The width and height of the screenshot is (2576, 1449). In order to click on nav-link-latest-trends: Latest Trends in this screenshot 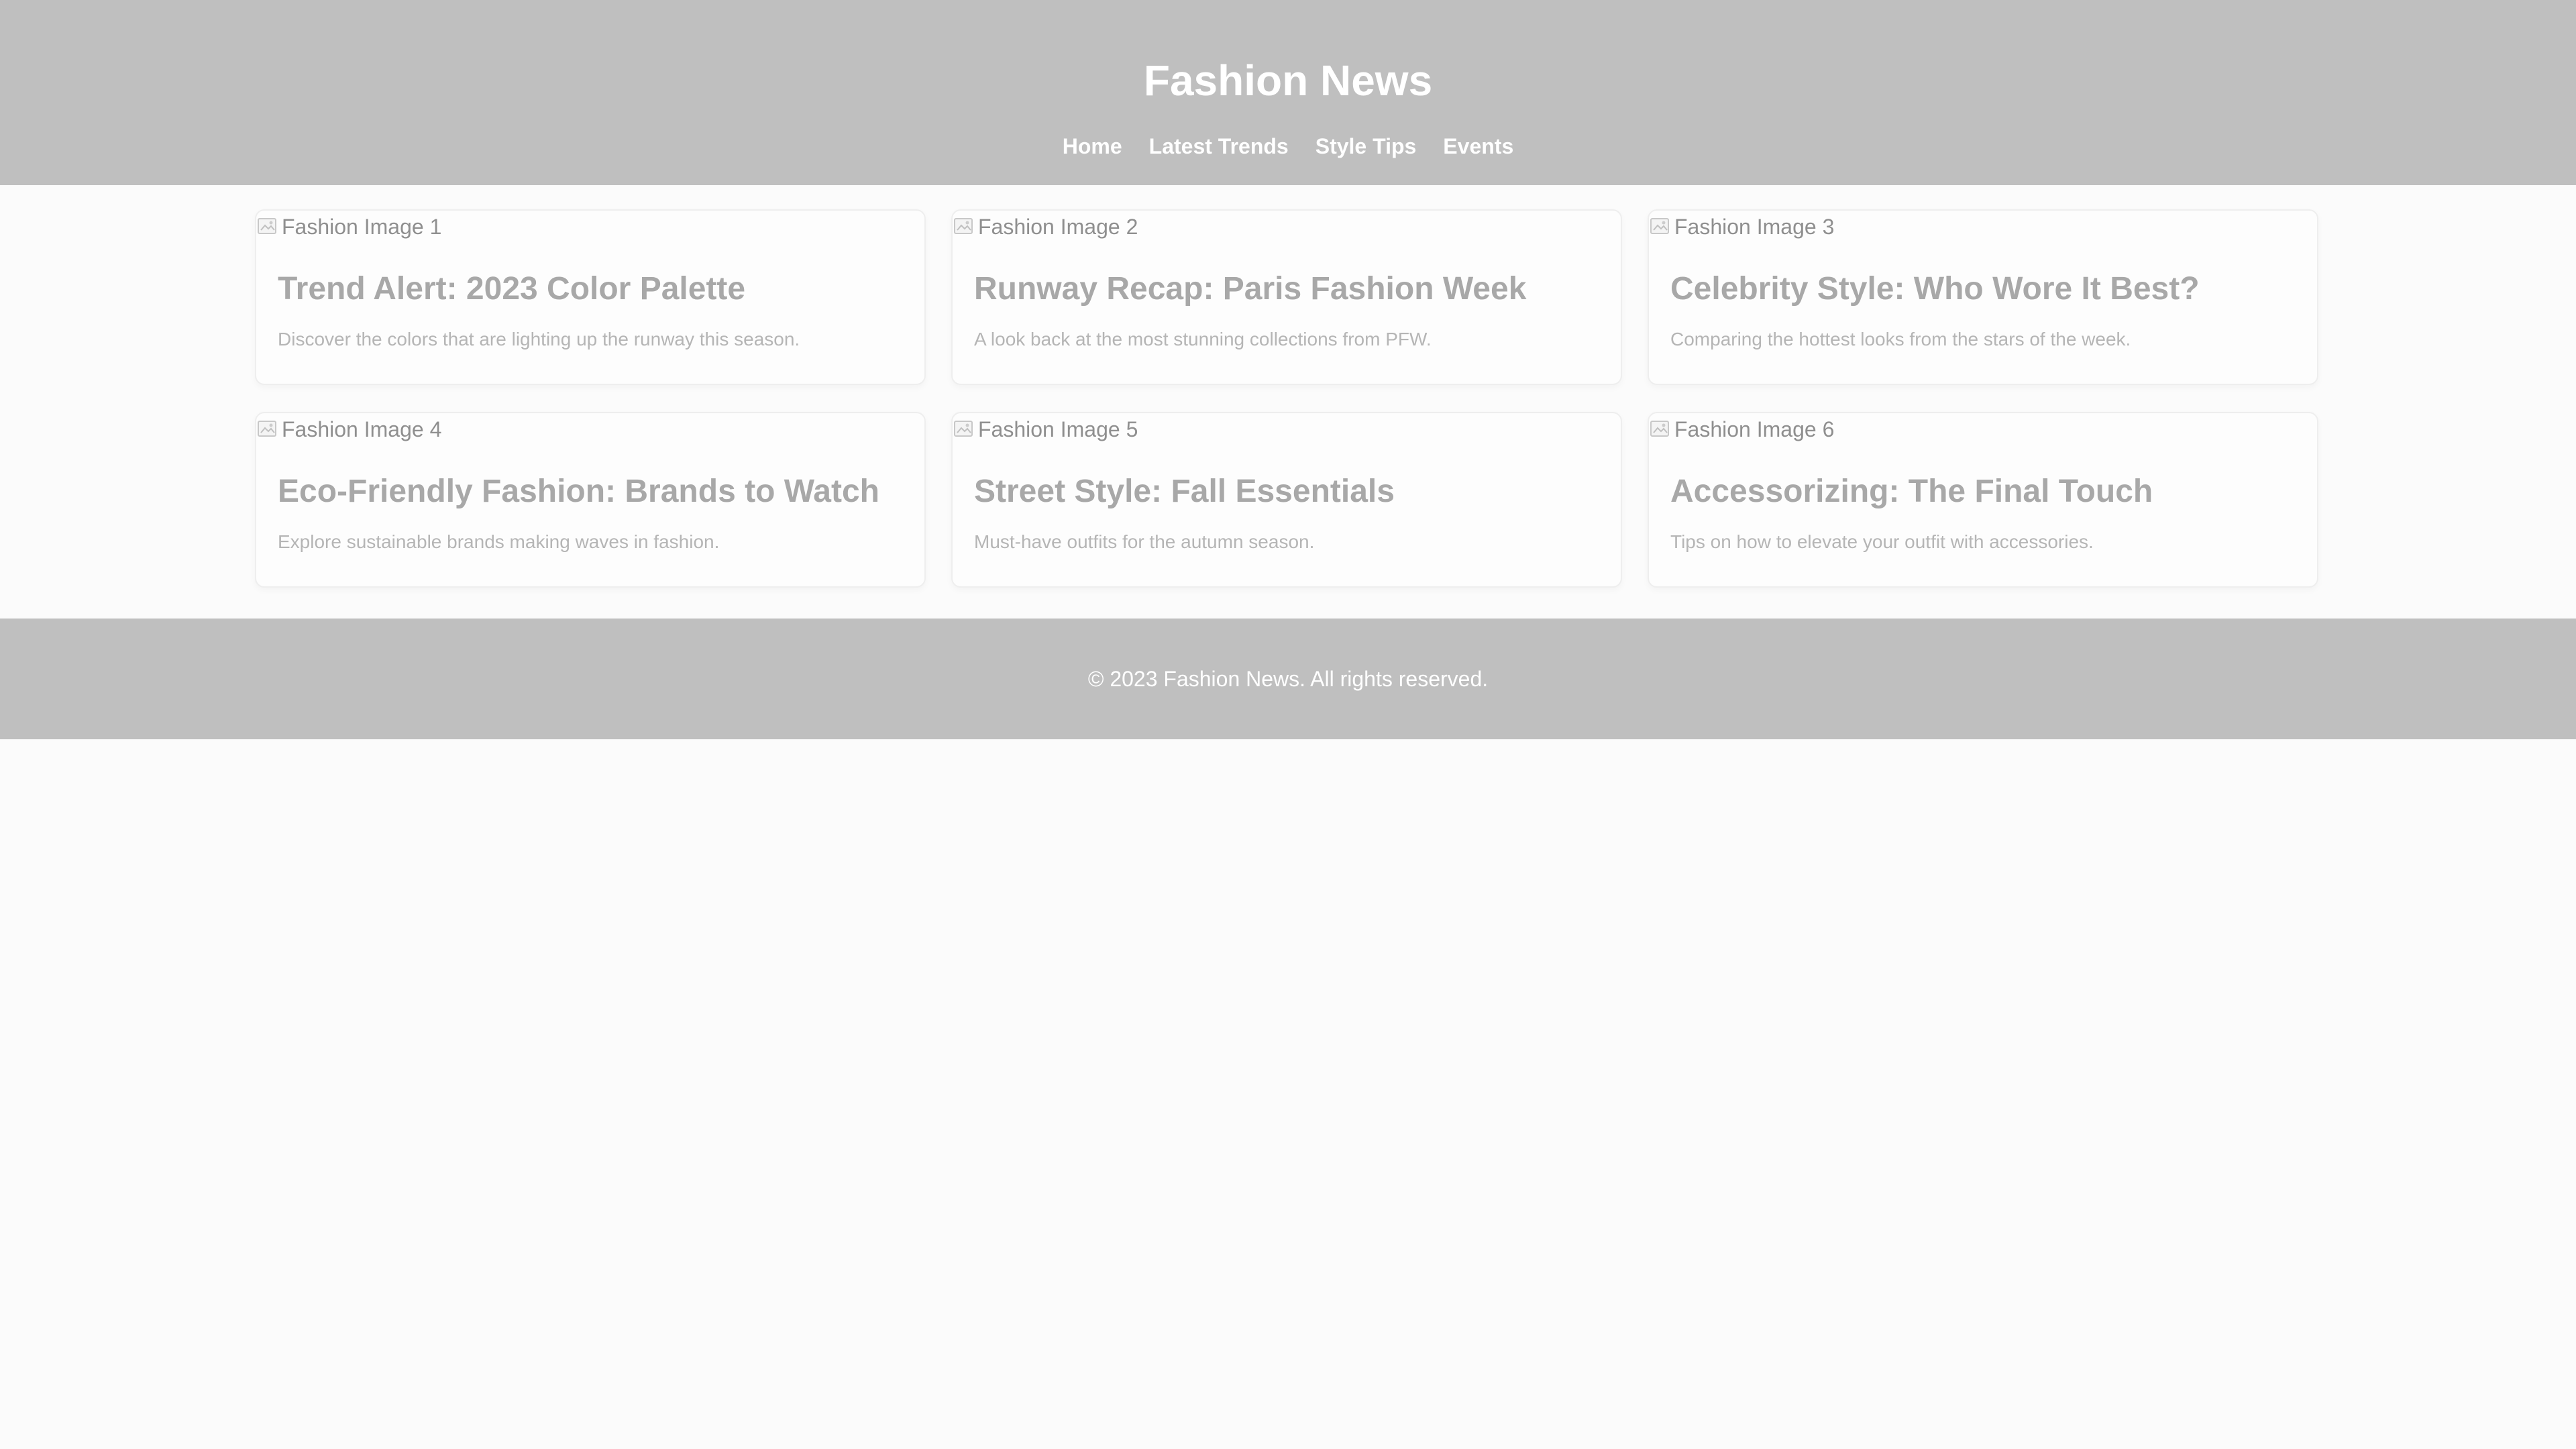, I will do `click(1219, 146)`.